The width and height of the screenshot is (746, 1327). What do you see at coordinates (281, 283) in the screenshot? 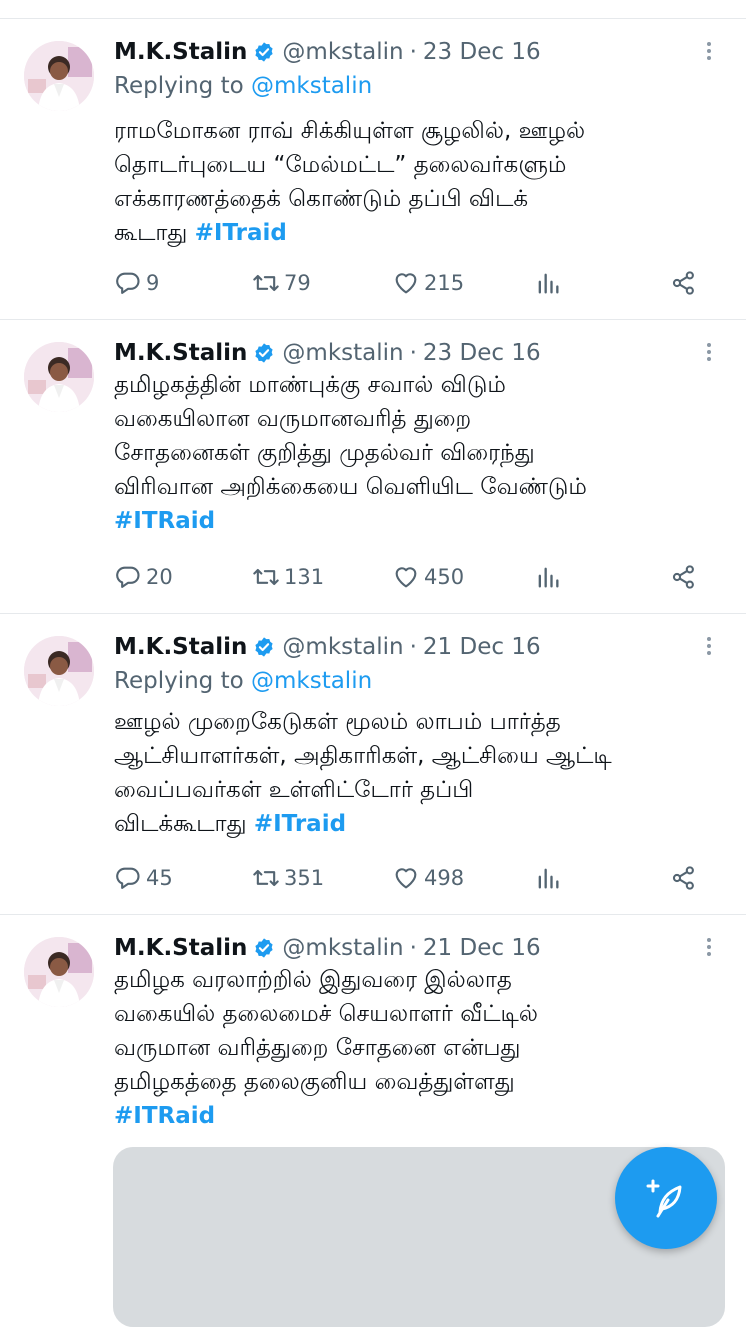
I see `retweet-button: 79` at bounding box center [281, 283].